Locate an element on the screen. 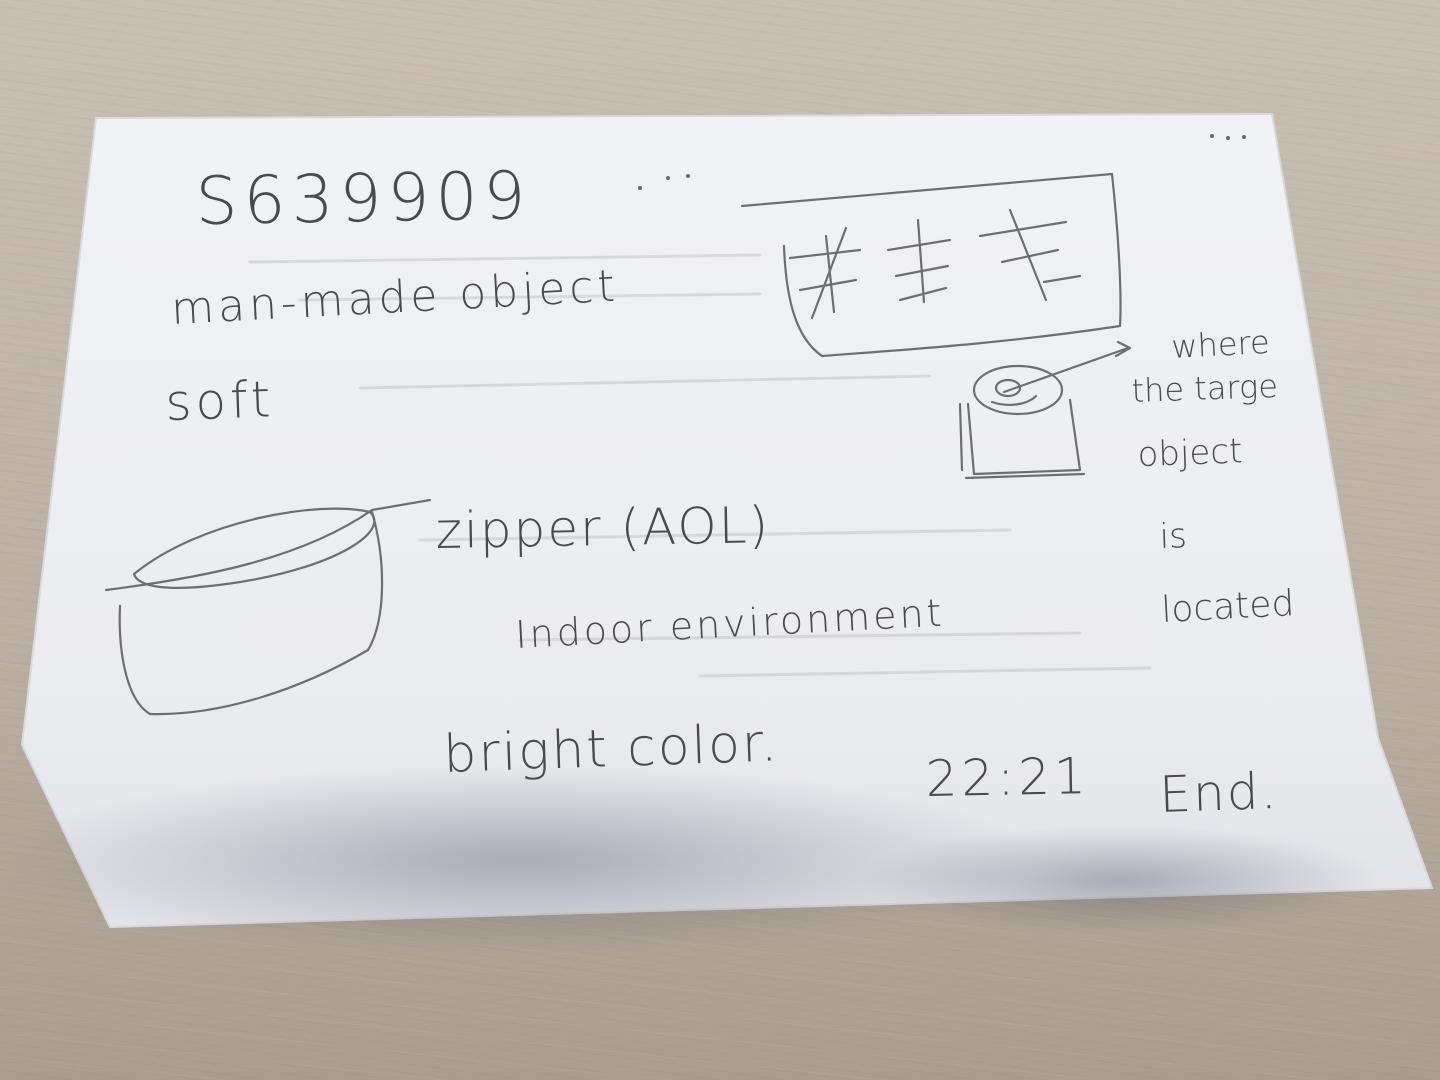 The width and height of the screenshot is (1440, 1080). location-label-line-1: where is located at coordinates (1220, 344).